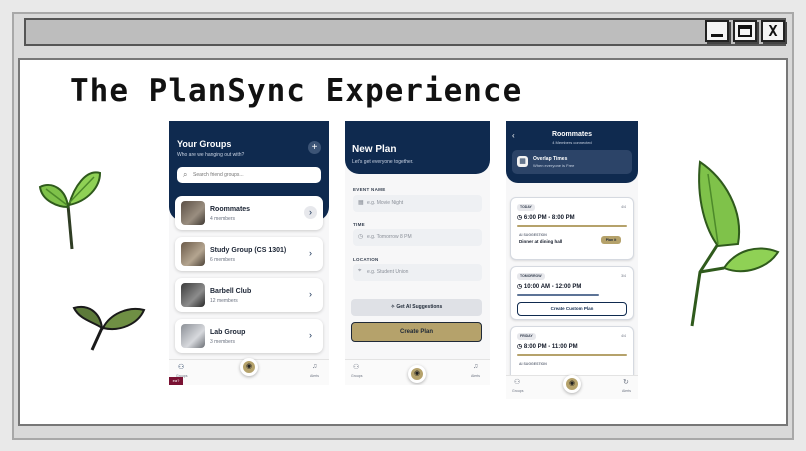  I want to click on group-card: Barbell Club 12 members ›, so click(249, 295).